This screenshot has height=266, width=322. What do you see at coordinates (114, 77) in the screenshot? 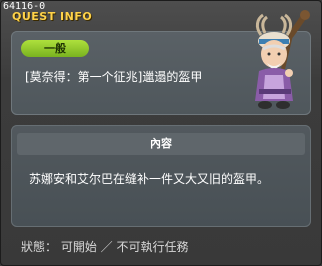
I see `quest-name: [莫奈得：第一个征兆]邋遢的盔甲` at bounding box center [114, 77].